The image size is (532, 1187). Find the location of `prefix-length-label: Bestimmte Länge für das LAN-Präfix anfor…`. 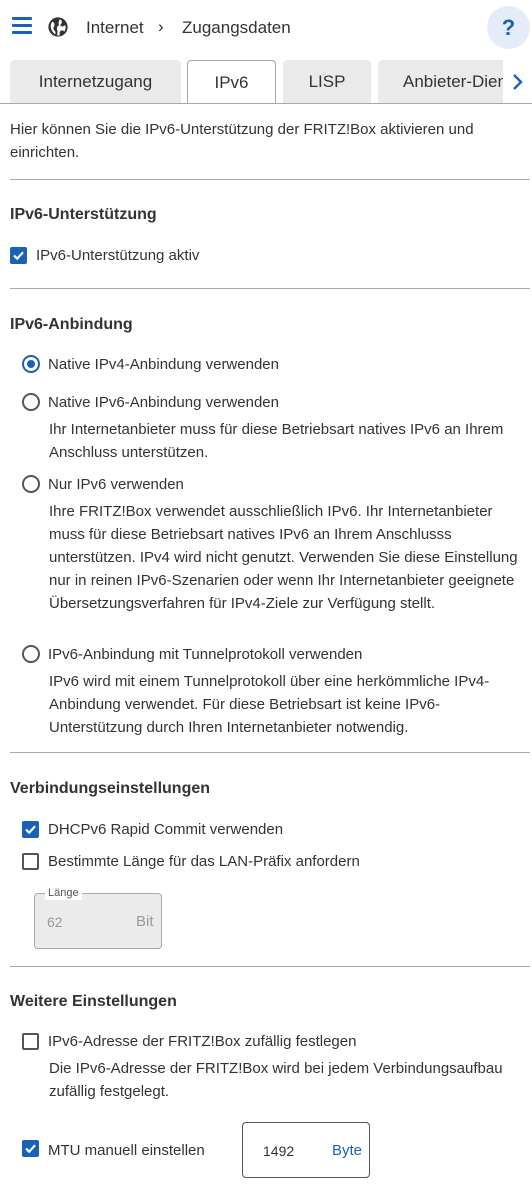

prefix-length-label: Bestimmte Länge für das LAN-Präfix anfor… is located at coordinates (204, 862).